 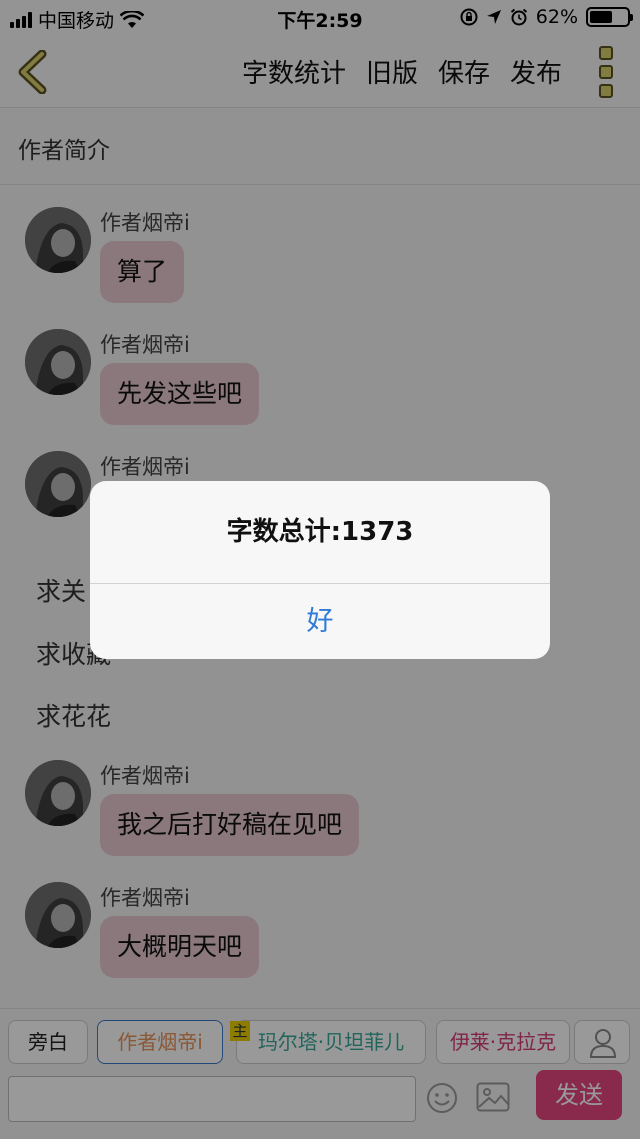 What do you see at coordinates (320, 532) in the screenshot?
I see `alert-title: 字数总计:1373` at bounding box center [320, 532].